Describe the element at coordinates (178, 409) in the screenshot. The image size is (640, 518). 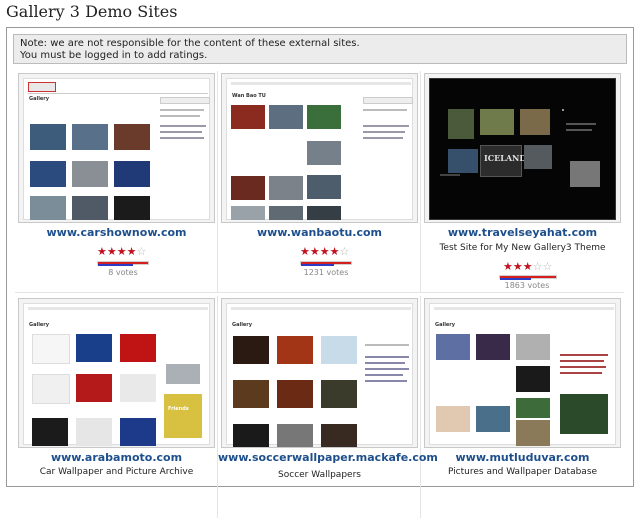
I see `thumb-friends-label: Friends` at that location.